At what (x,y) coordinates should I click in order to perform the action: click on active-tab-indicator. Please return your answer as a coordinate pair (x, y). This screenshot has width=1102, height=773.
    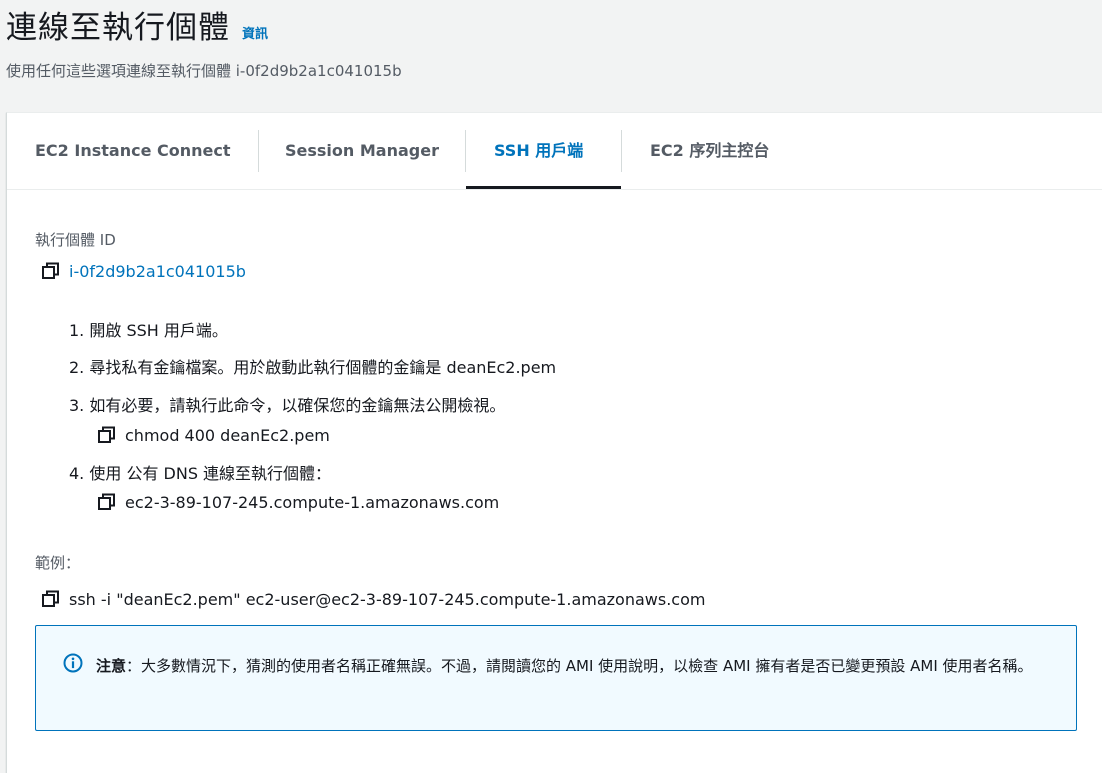
    Looking at the image, I should click on (543, 187).